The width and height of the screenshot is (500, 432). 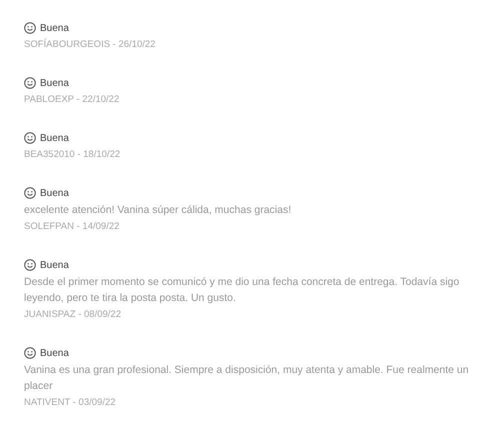 I want to click on review-comment: excelente atención! Vanina súper cálida, muchas gracias!, so click(x=158, y=210).